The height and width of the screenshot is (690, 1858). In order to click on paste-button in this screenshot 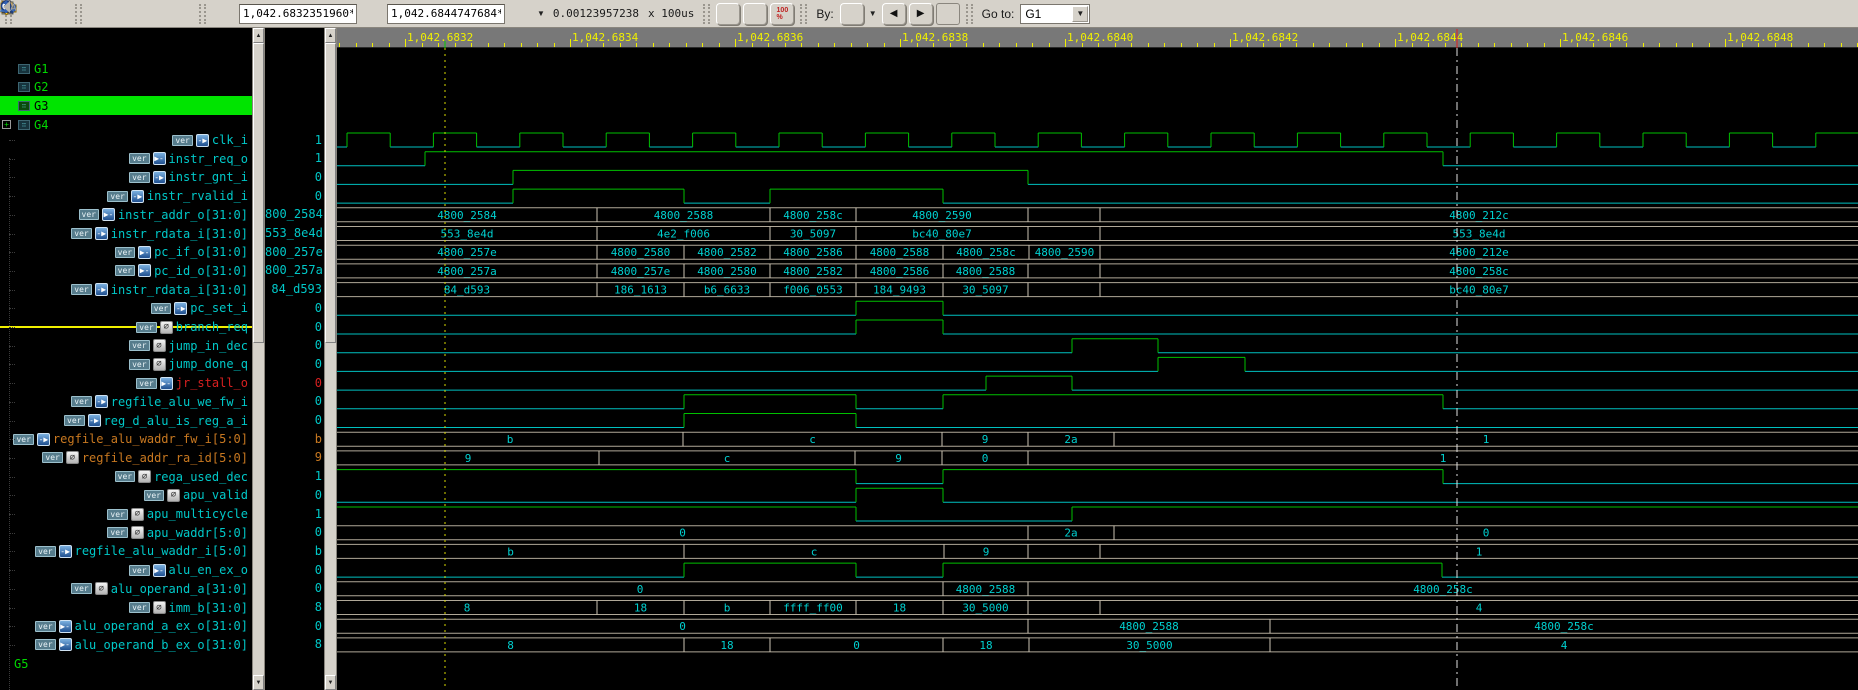, I will do `click(97, 12)`.